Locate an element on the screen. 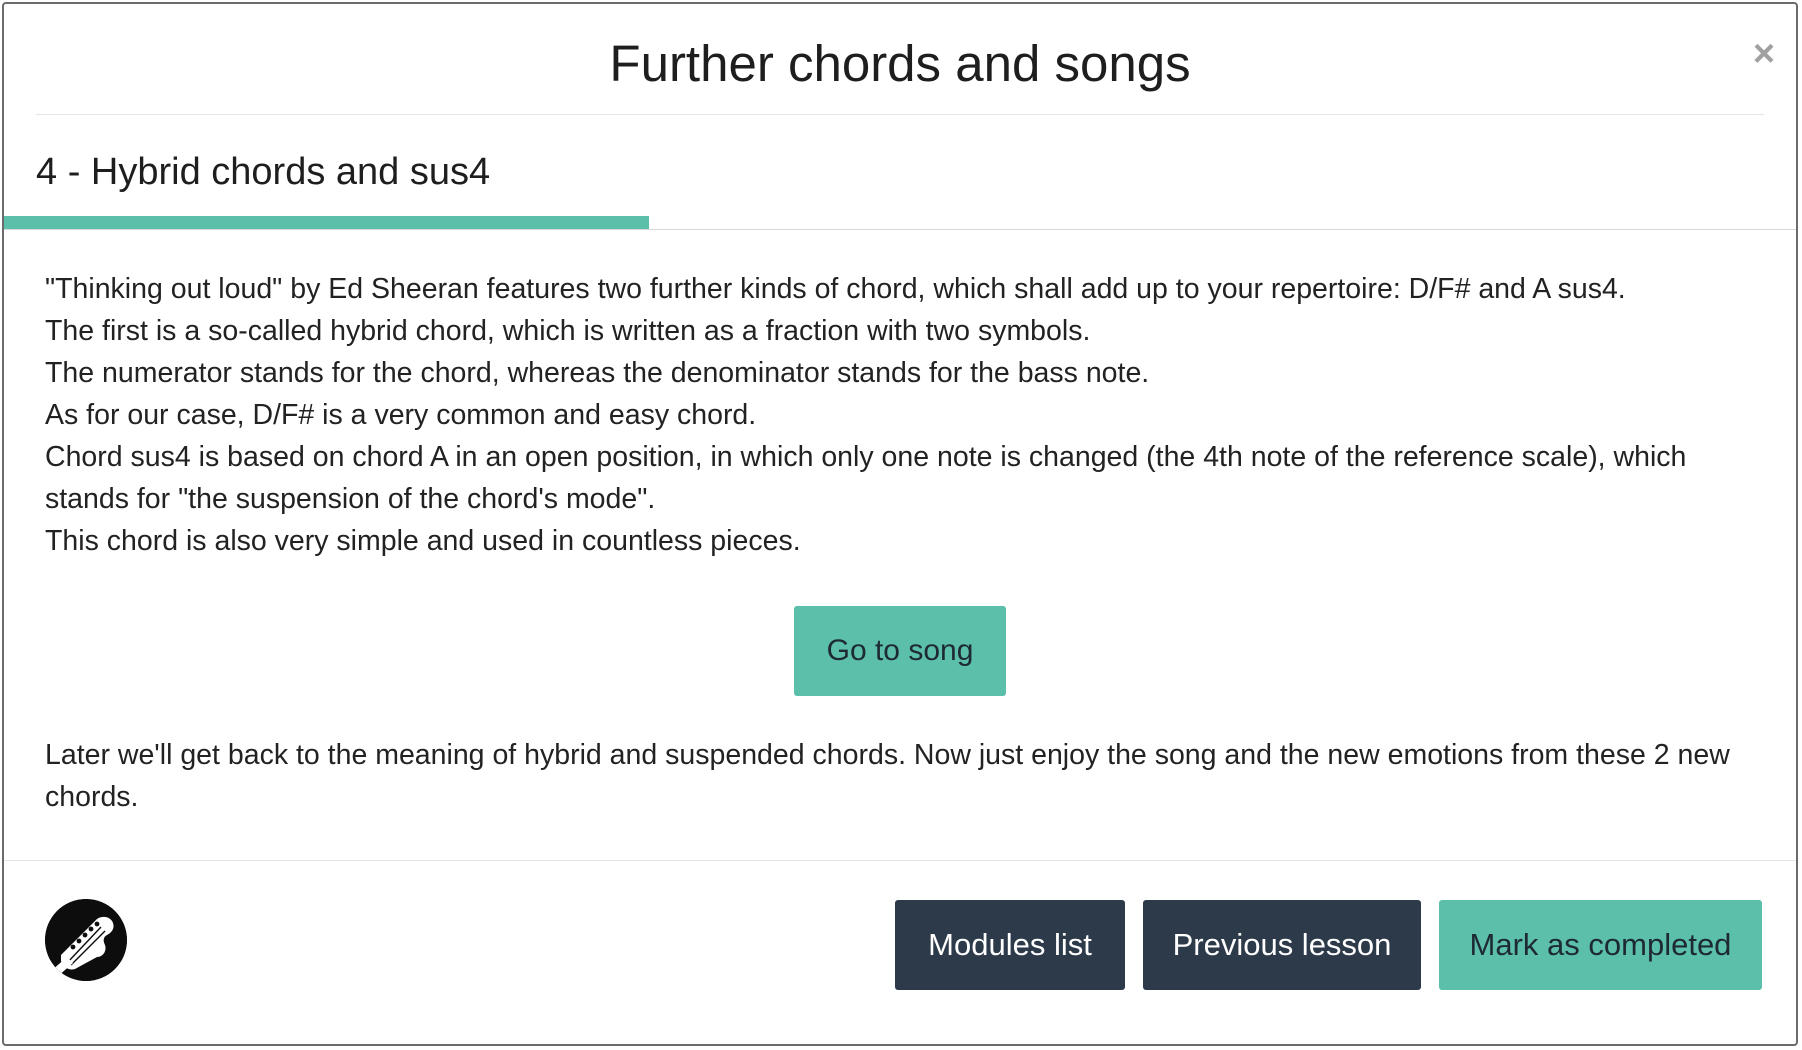 Image resolution: width=1802 pixels, height=1050 pixels. guitar-headstock-icon-svg is located at coordinates (86, 940).